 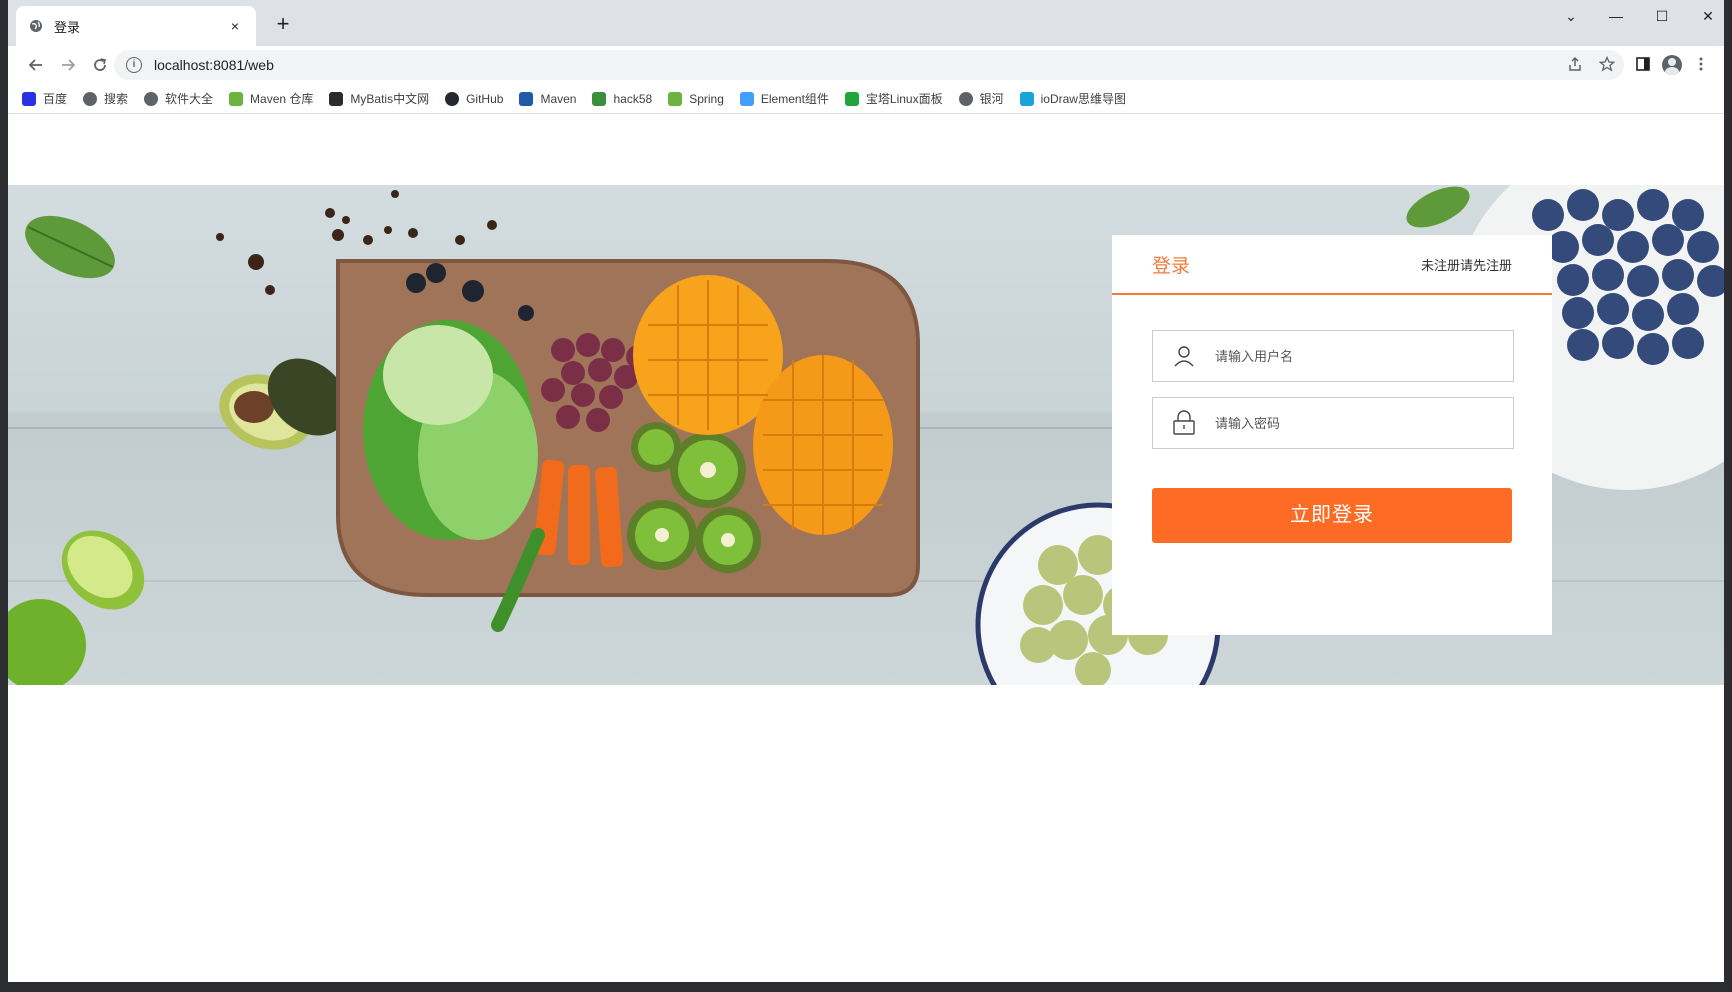 I want to click on close-window-button: ✕, so click(x=1708, y=16).